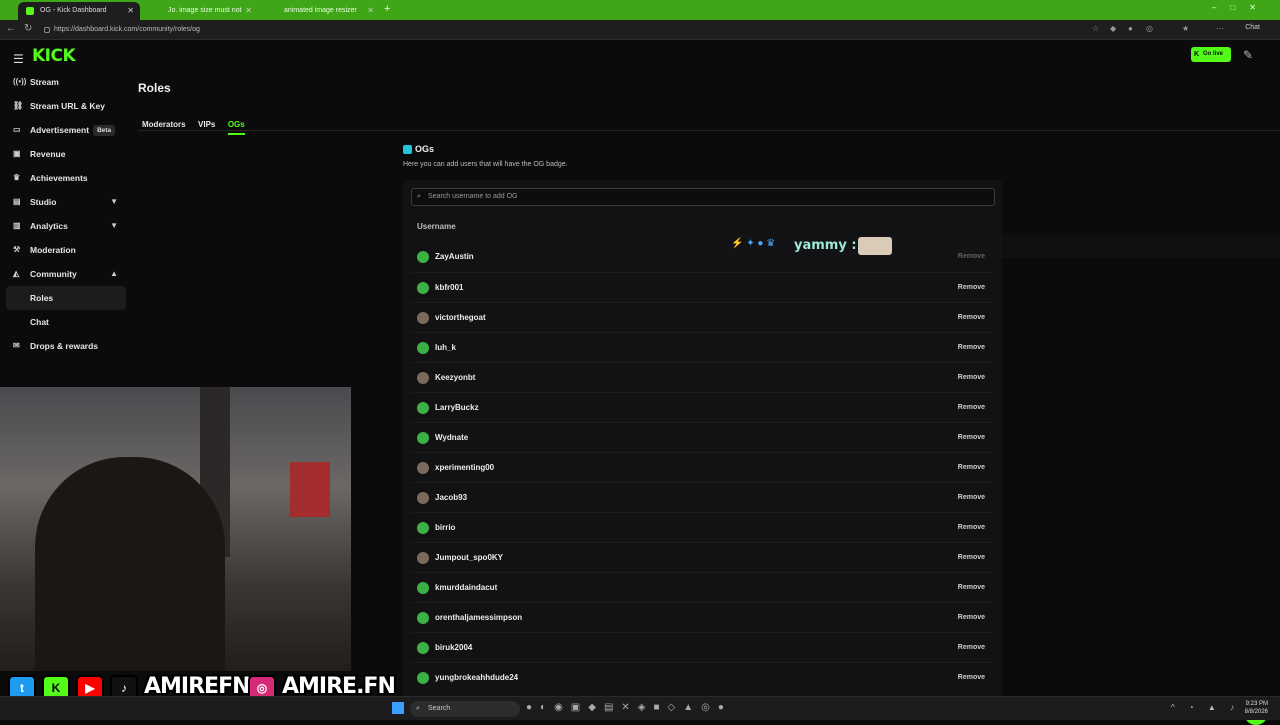 Image resolution: width=1280 pixels, height=725 pixels. I want to click on table-row: kmurddaindacut Remove, so click(703, 587).